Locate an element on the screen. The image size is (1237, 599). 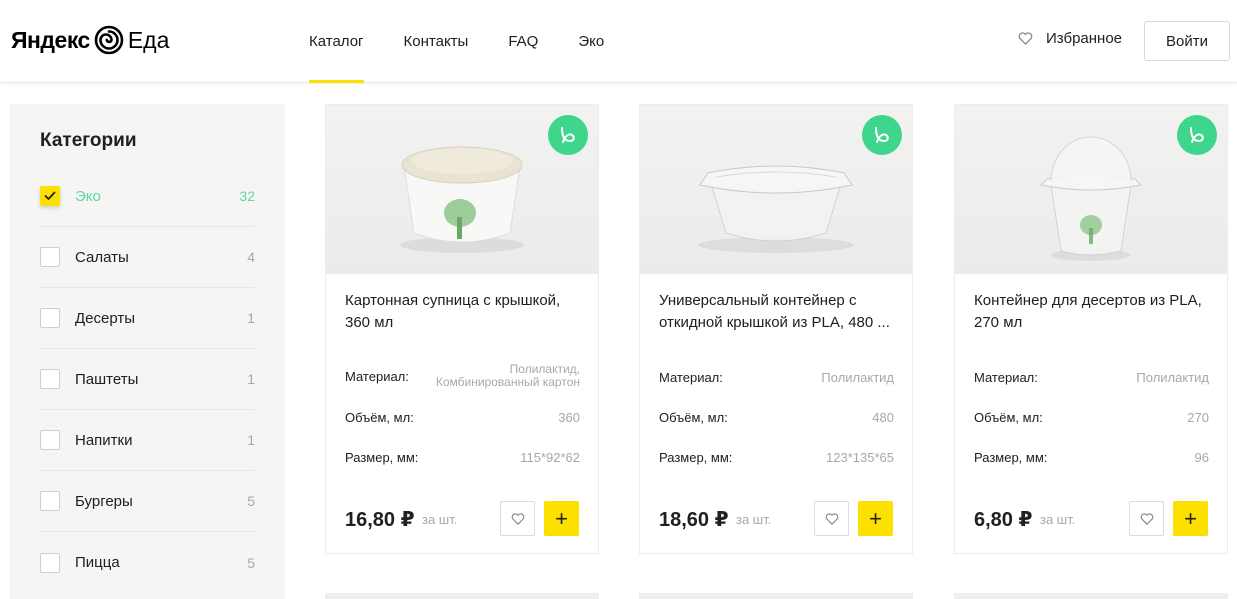
category-label: Пицца is located at coordinates (97, 562).